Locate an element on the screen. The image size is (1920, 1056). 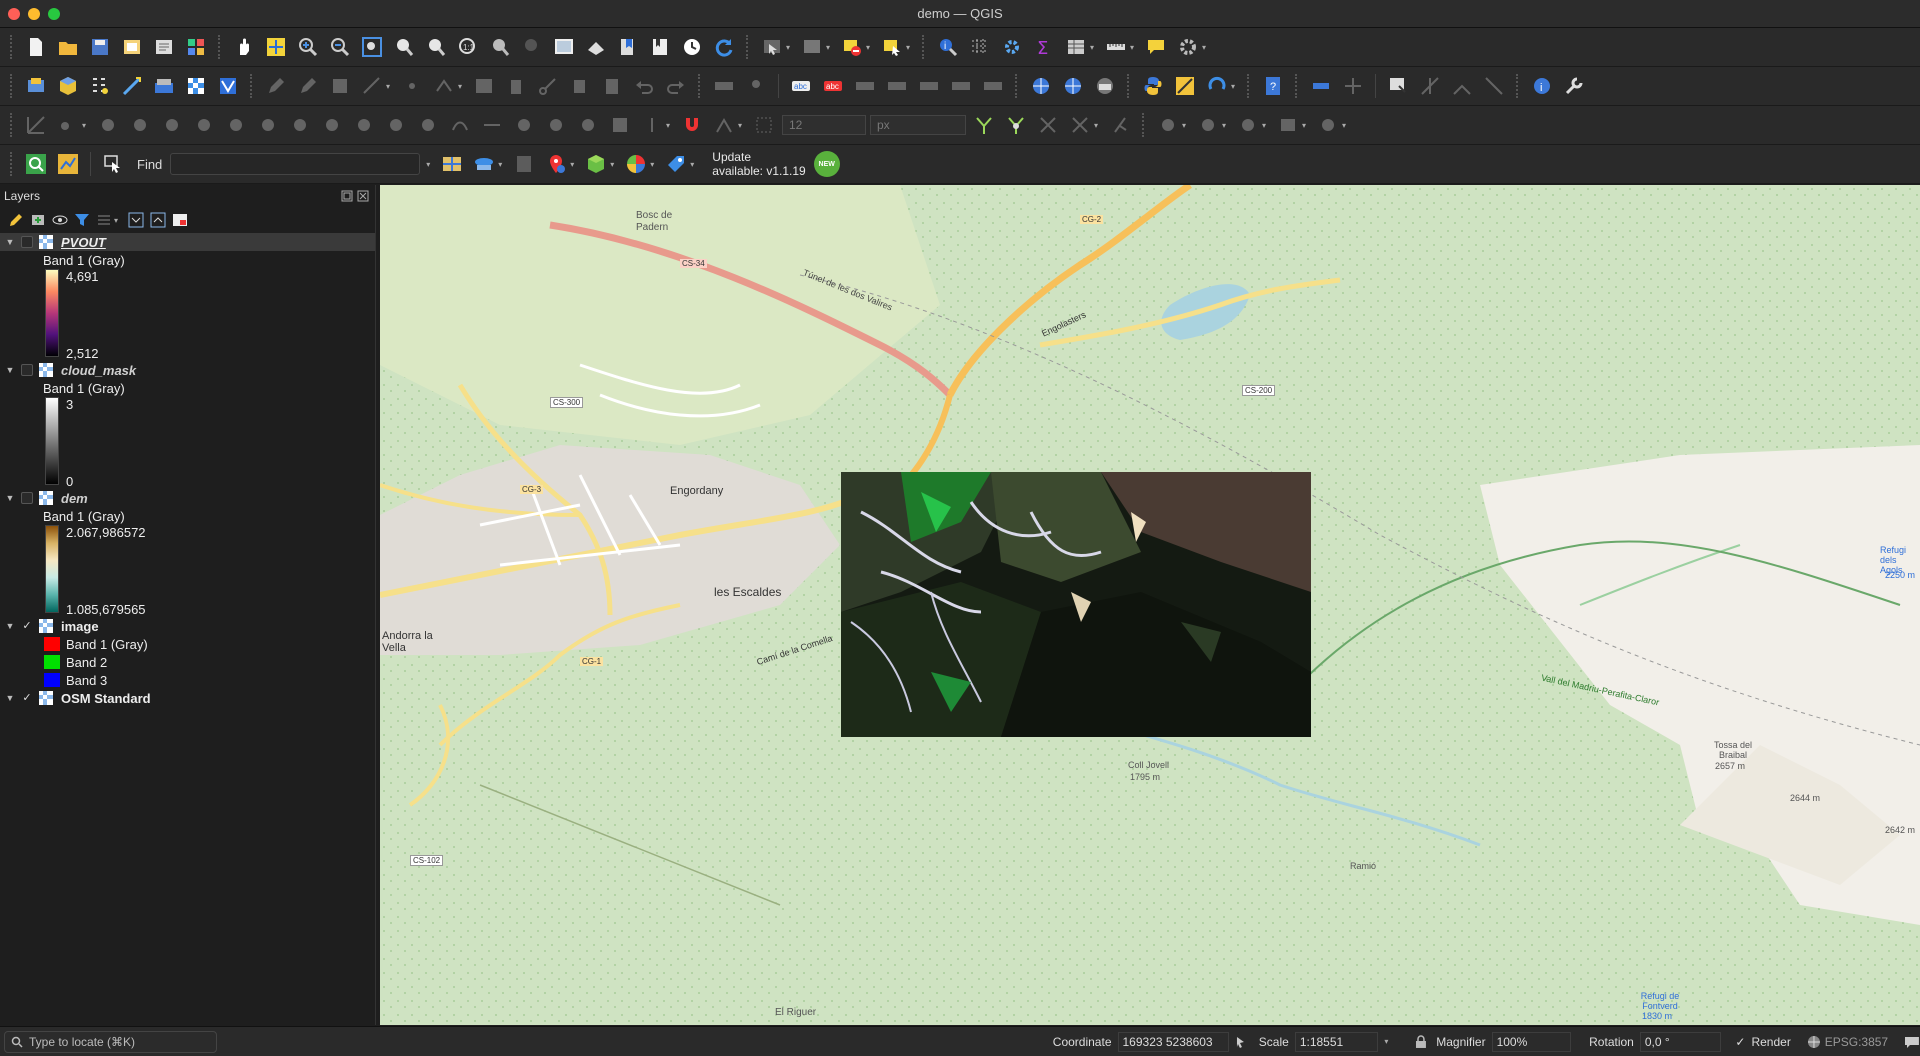
snap-avoid-icon is located at coordinates (1120, 125).